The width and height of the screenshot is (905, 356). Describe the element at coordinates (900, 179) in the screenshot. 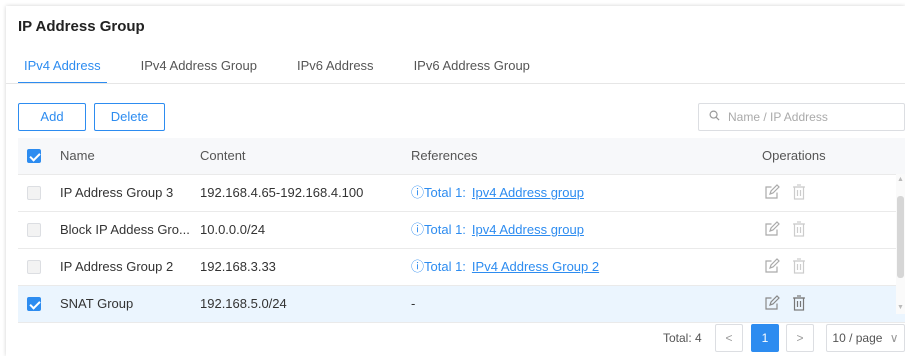

I see `scroll-up-icon: ▲` at that location.